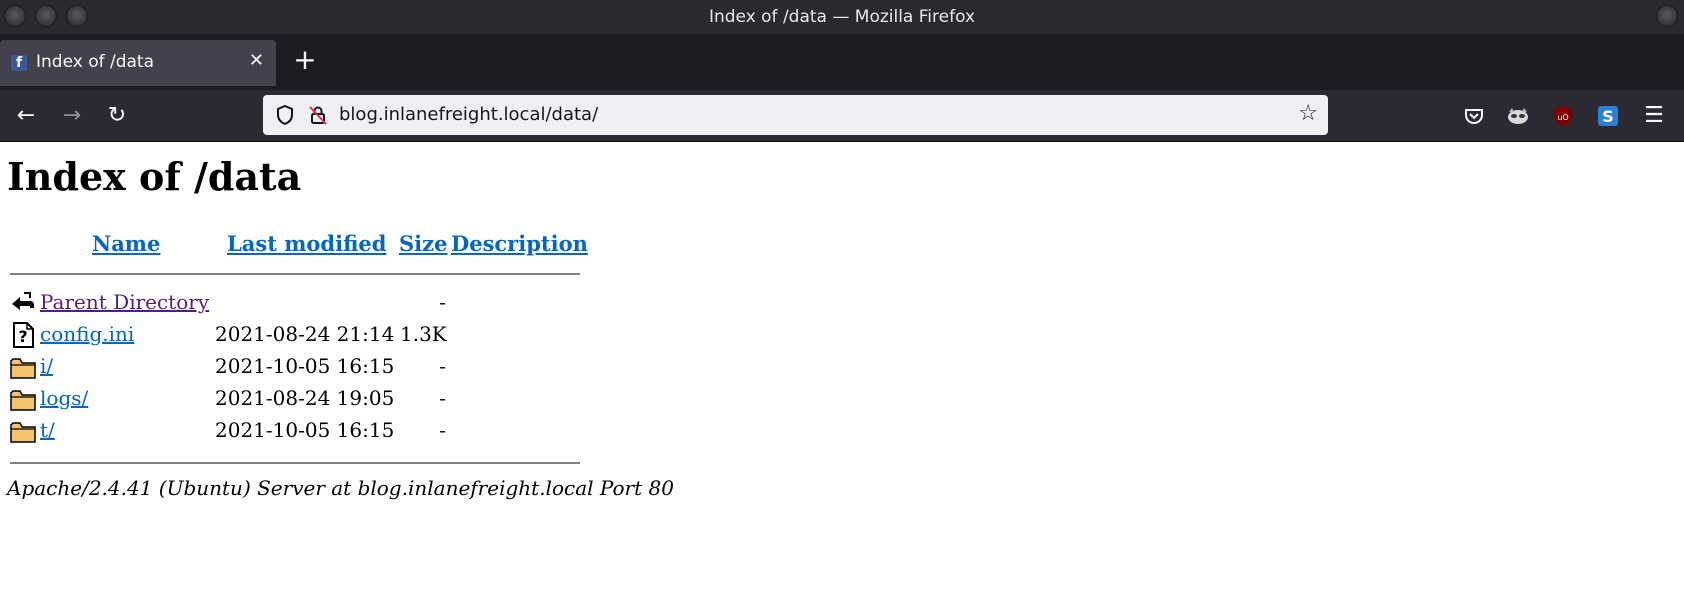 The image size is (1684, 600). I want to click on insecure-lock-icon, so click(318, 115).